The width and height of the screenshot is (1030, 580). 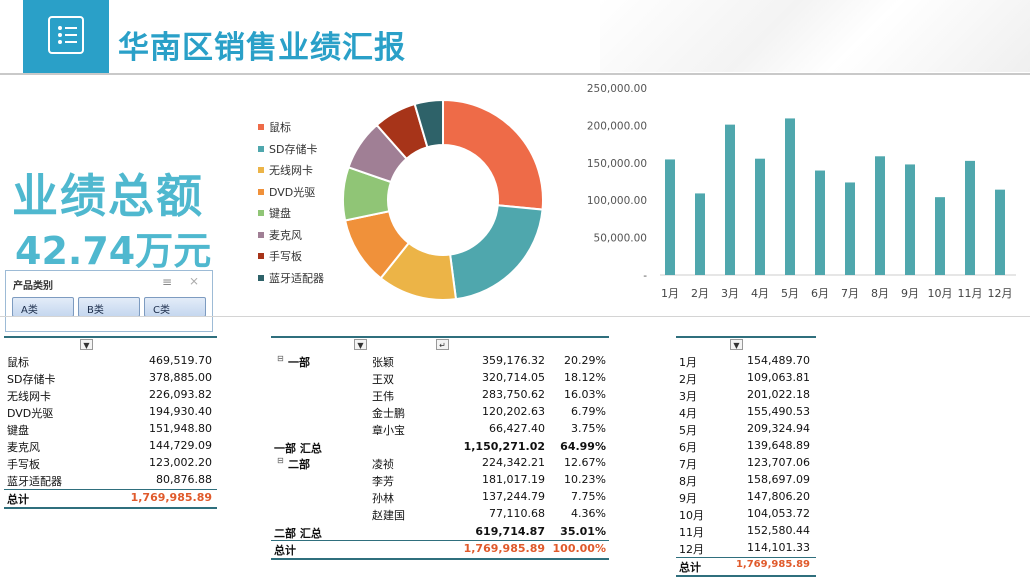 What do you see at coordinates (194, 281) in the screenshot?
I see `clear-filter-icon: ⨯` at bounding box center [194, 281].